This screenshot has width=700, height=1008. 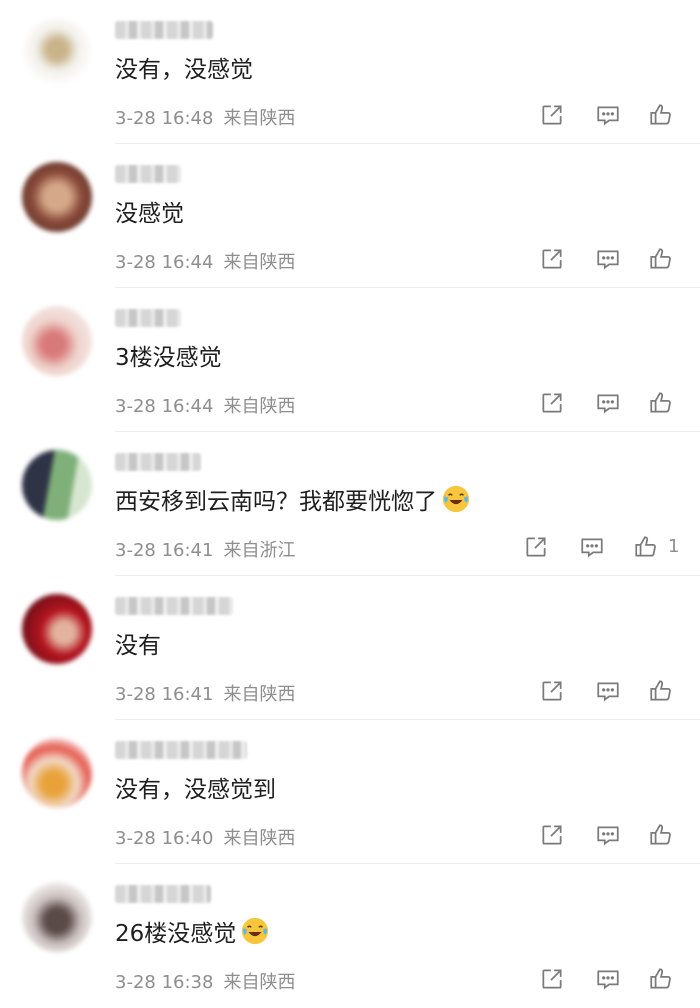 I want to click on comment-meta: 3-28 16:48 来自陕西, so click(x=205, y=117).